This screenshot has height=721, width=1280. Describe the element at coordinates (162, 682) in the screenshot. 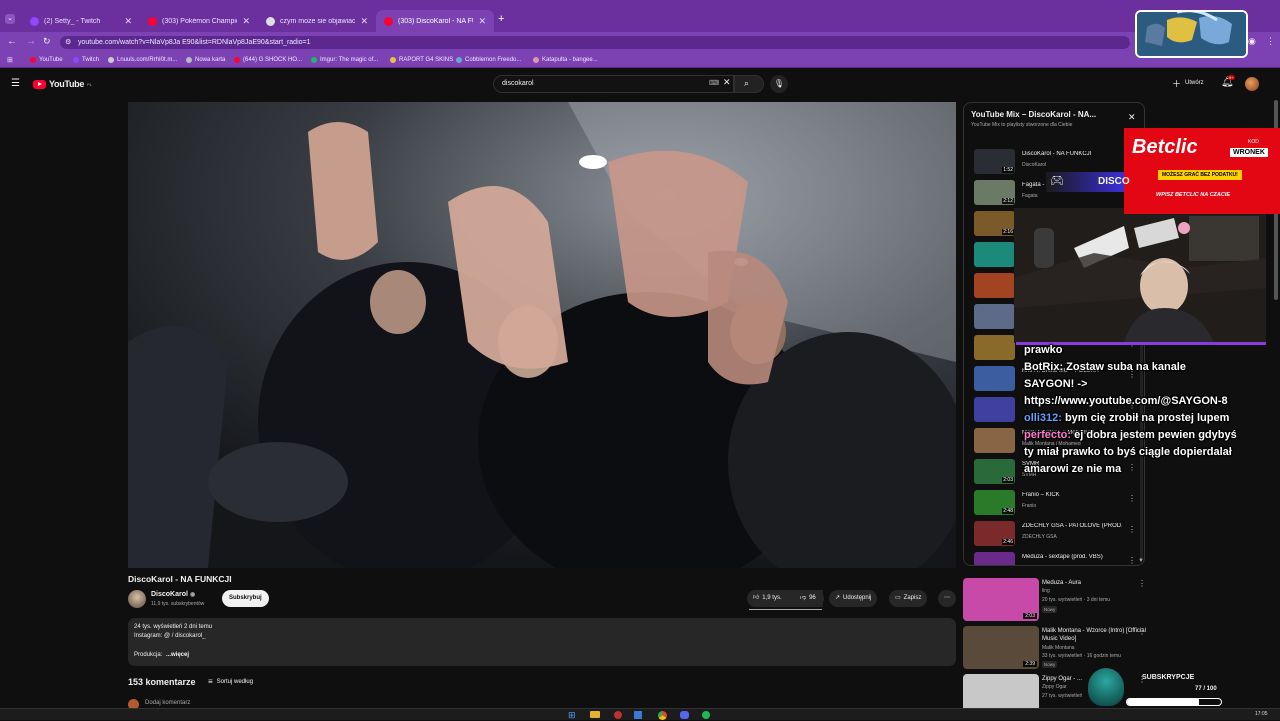

I see `comments-count: 153 komentarze` at that location.